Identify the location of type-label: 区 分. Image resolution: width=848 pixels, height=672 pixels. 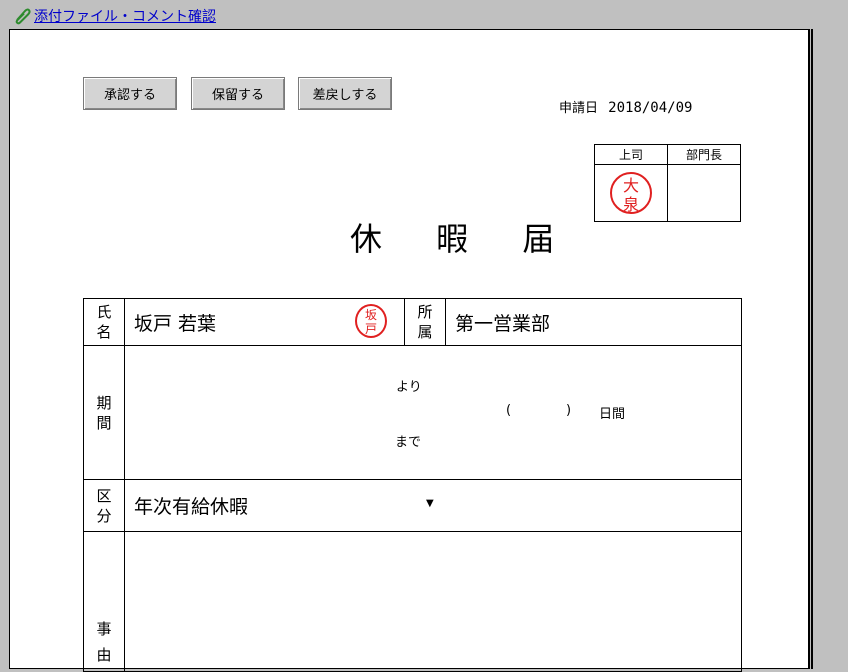
(104, 505).